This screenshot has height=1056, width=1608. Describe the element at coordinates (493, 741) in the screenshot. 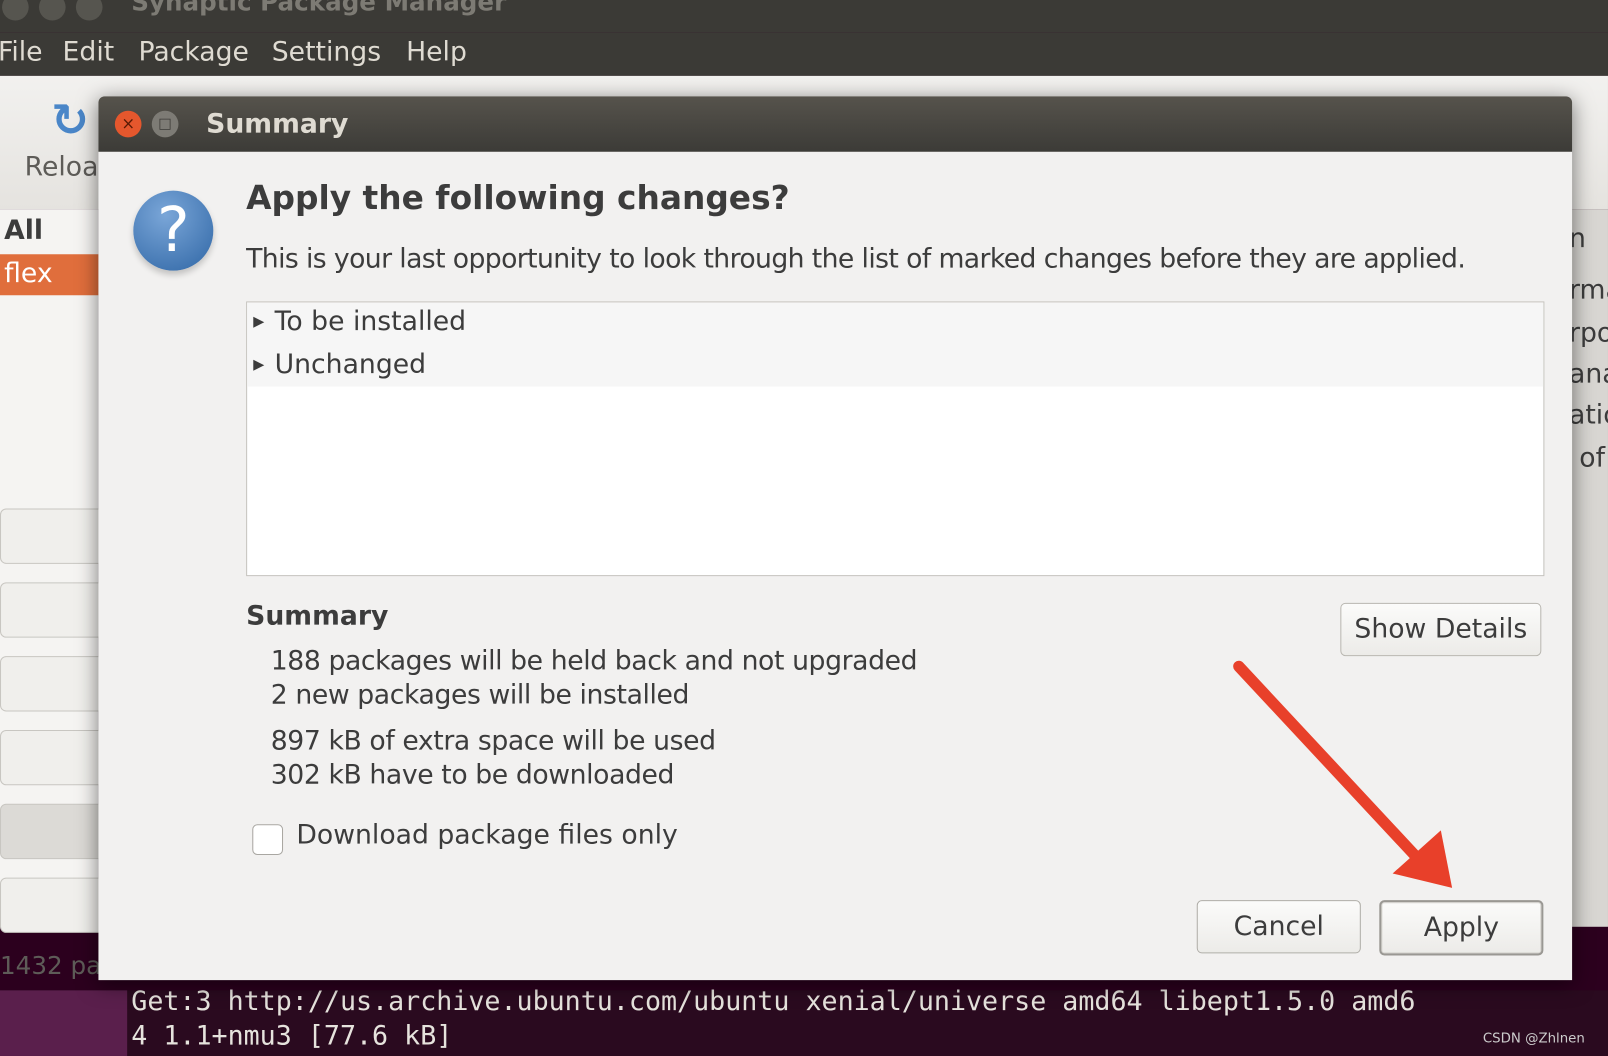

I see `summary-line: 897 kB of extra space will be used` at that location.